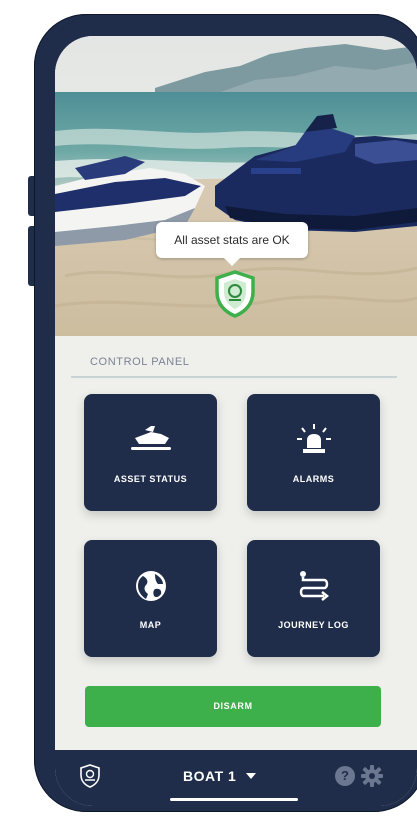  What do you see at coordinates (313, 625) in the screenshot?
I see `journey-log-label: JOURNEY LOG` at bounding box center [313, 625].